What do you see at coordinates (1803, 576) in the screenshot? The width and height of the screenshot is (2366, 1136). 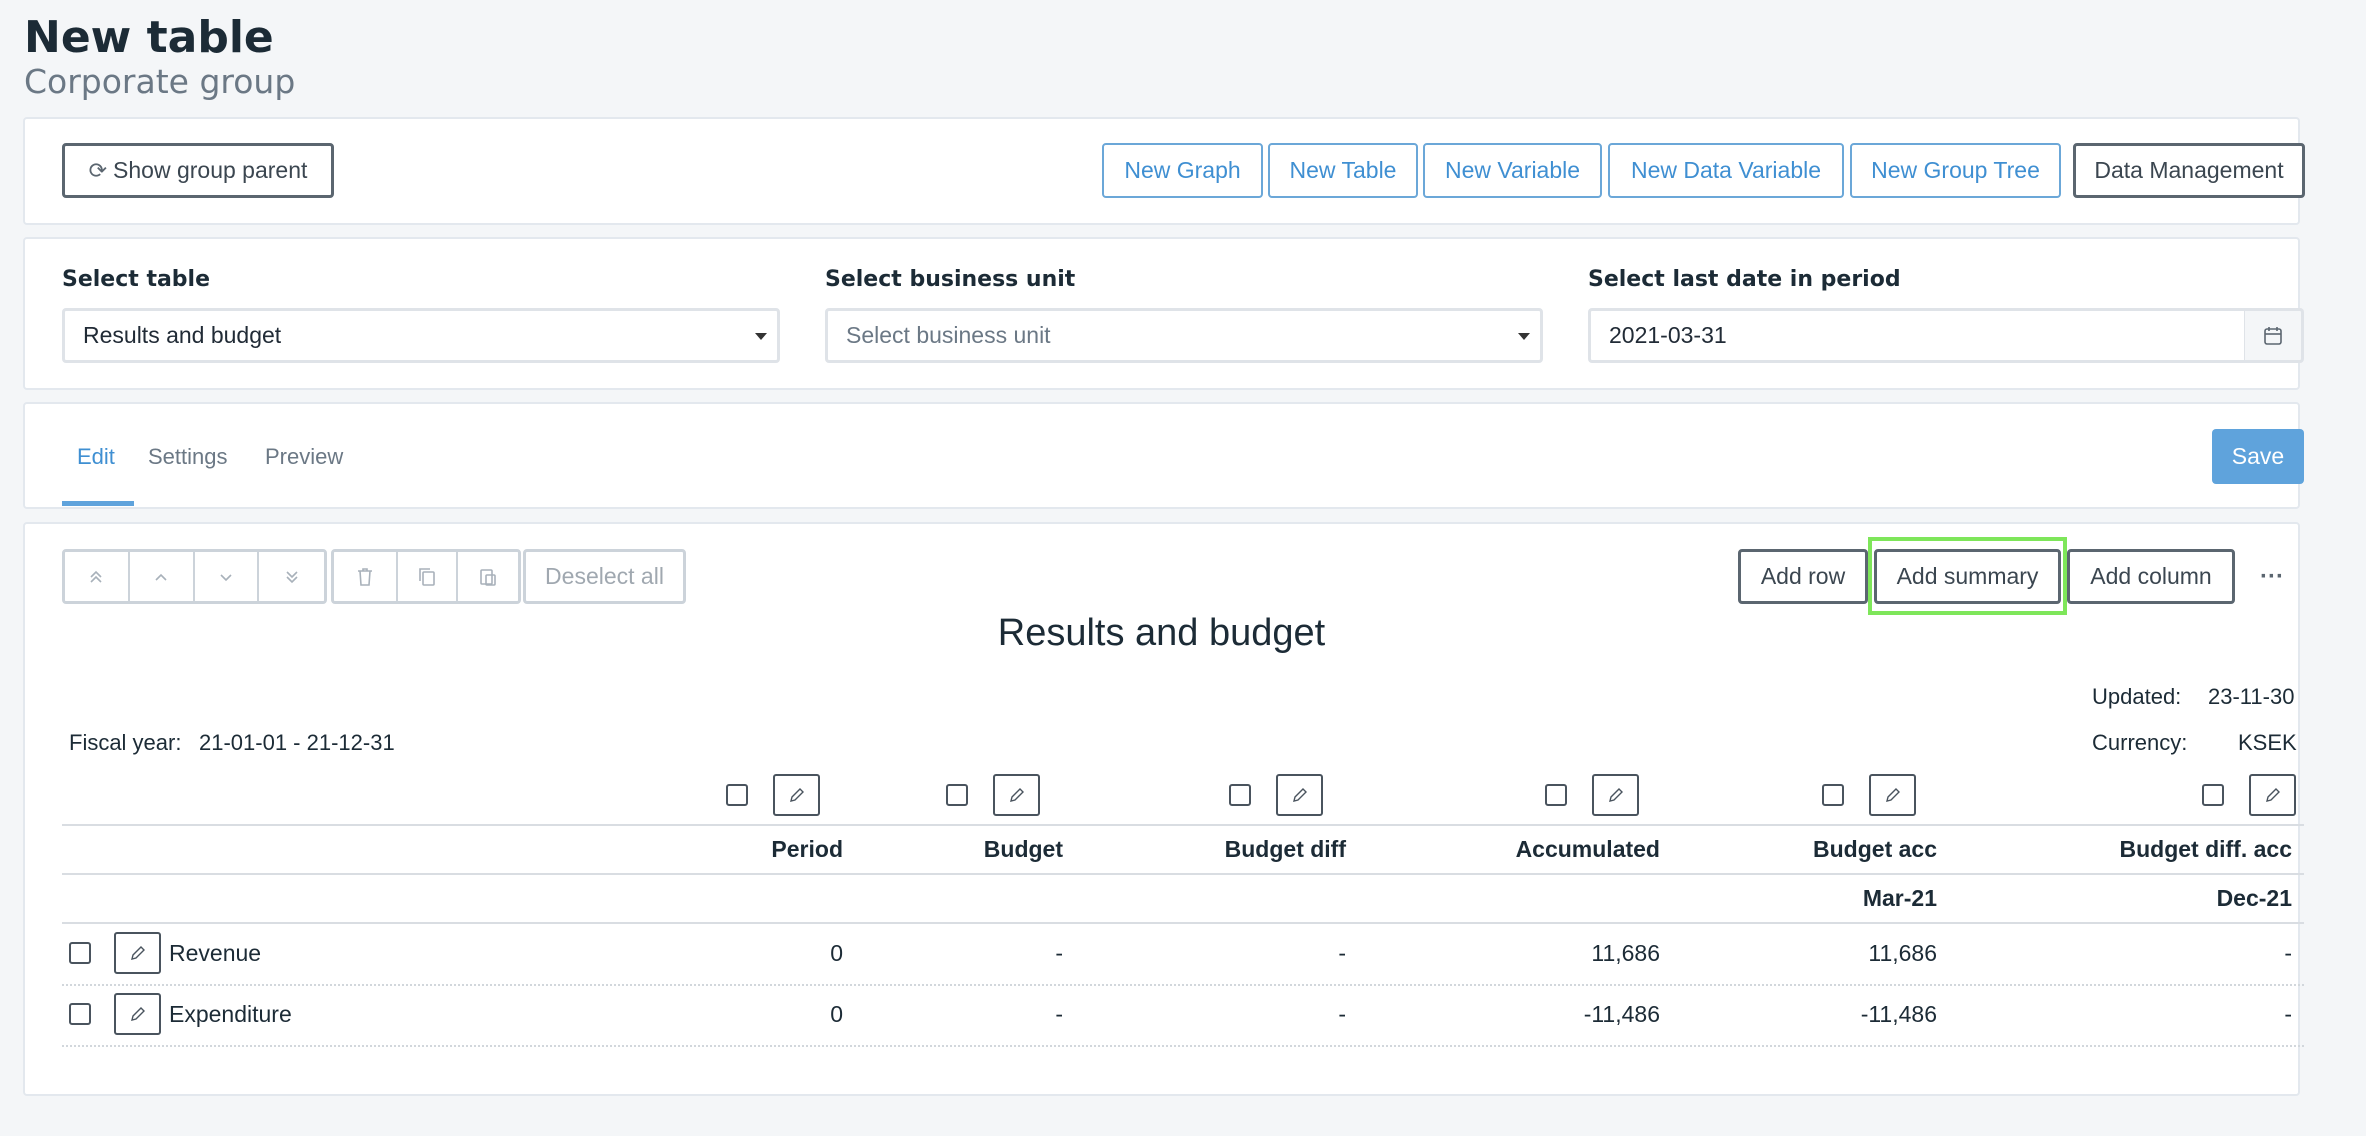 I see `add-row-button: Add row` at bounding box center [1803, 576].